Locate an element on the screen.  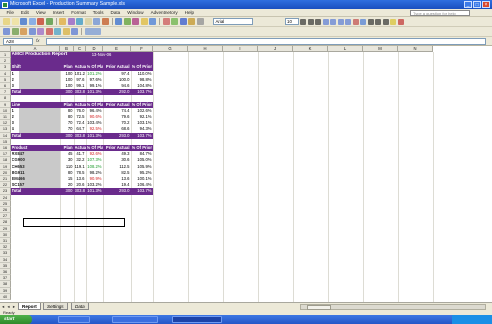
maximize-button: □ is located at coordinates (477, 4).